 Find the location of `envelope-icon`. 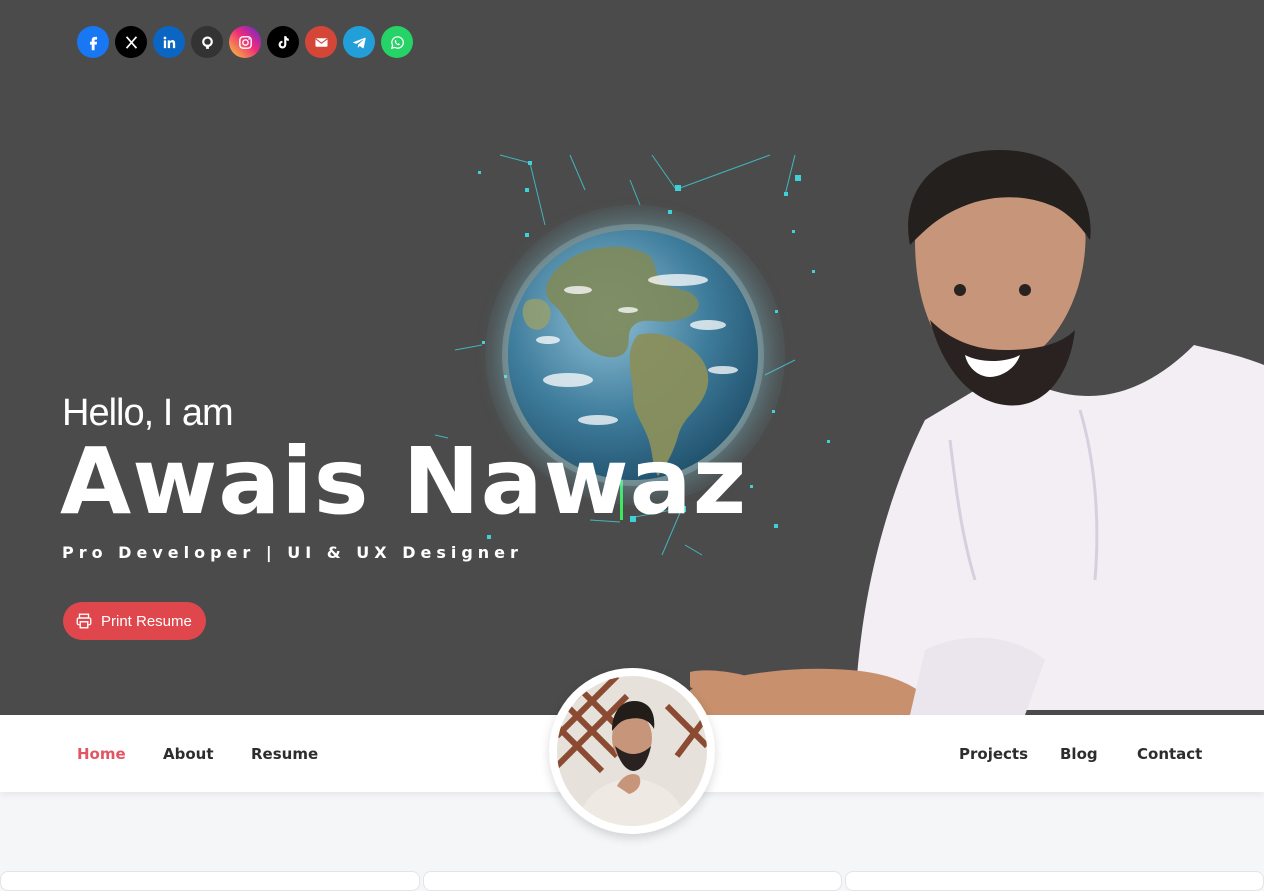

envelope-icon is located at coordinates (321, 42).